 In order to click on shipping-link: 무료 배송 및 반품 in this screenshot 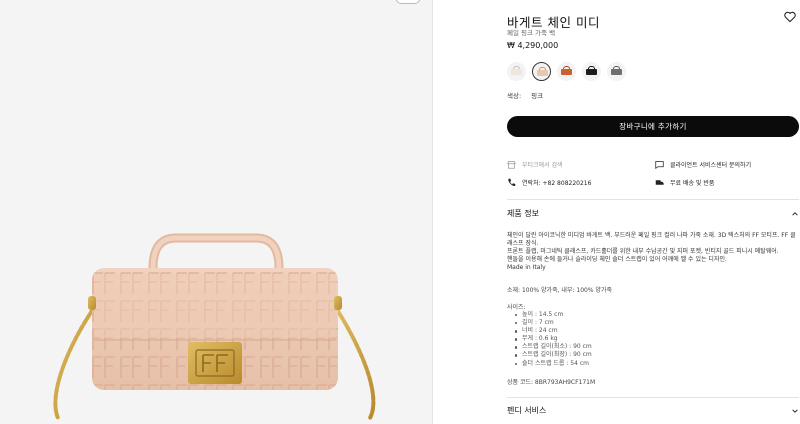, I will do `click(684, 182)`.